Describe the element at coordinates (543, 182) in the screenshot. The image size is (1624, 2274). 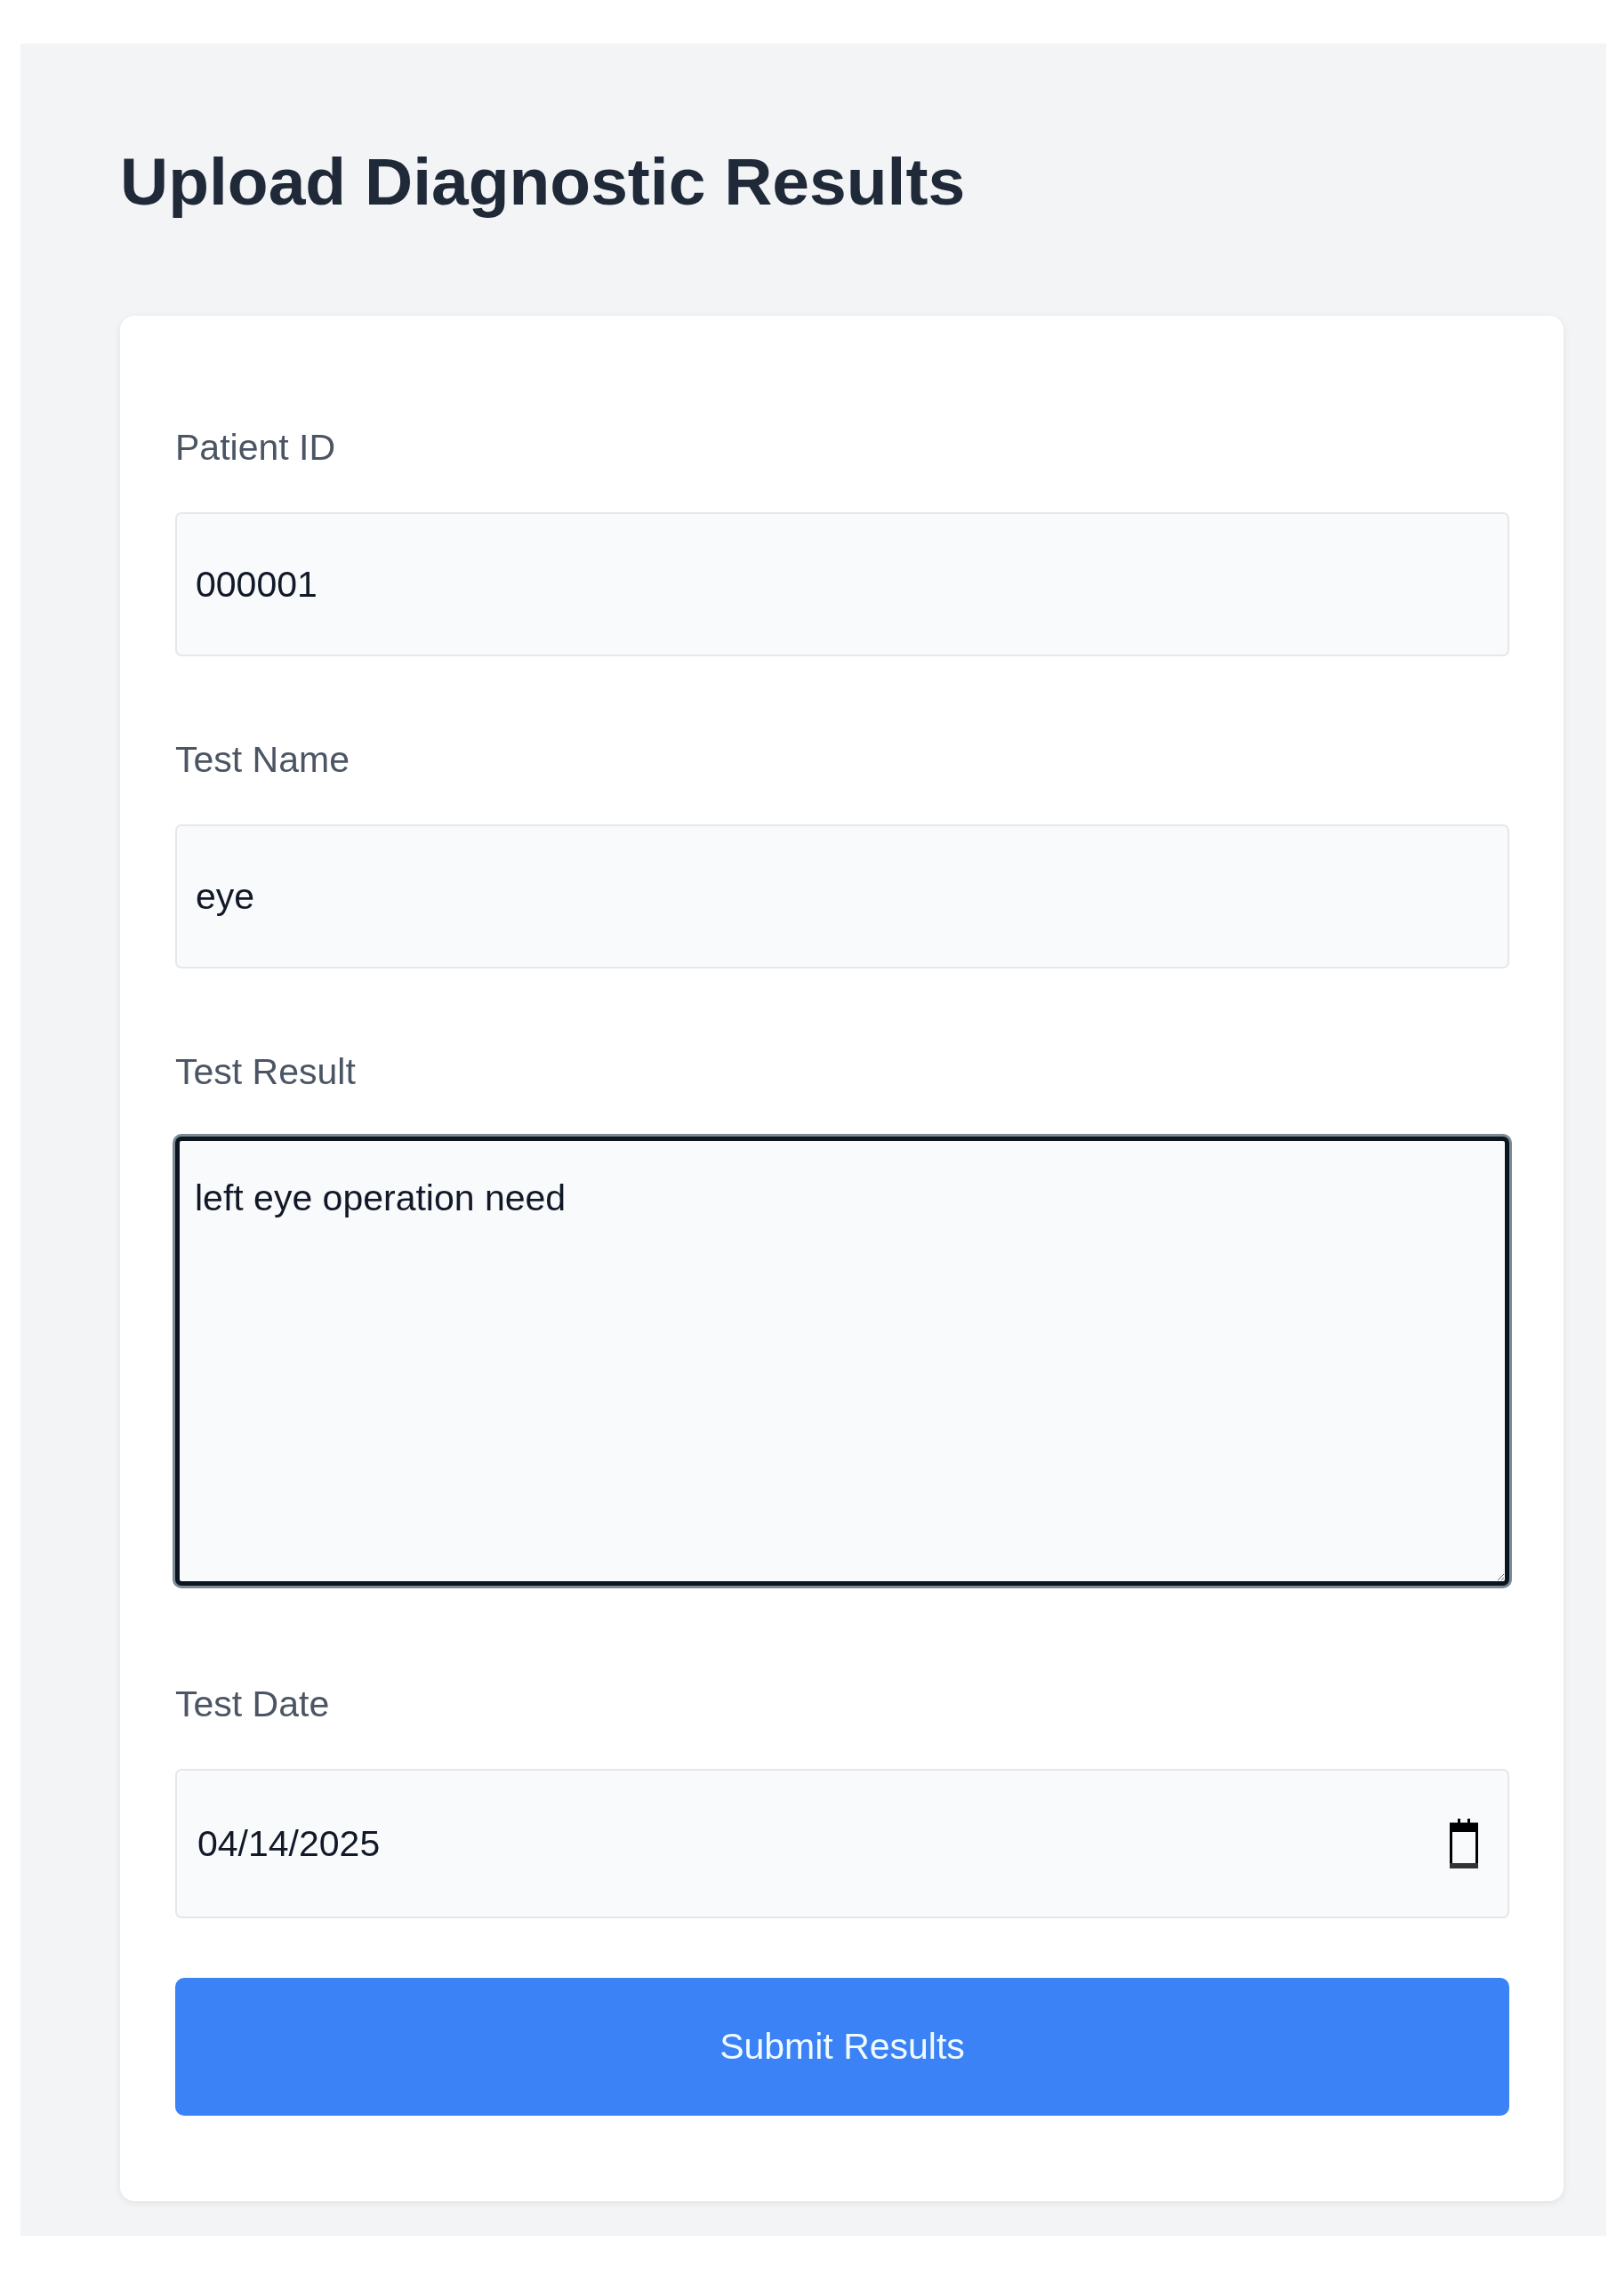
I see `page-title: Upload Diagnostic Results` at that location.